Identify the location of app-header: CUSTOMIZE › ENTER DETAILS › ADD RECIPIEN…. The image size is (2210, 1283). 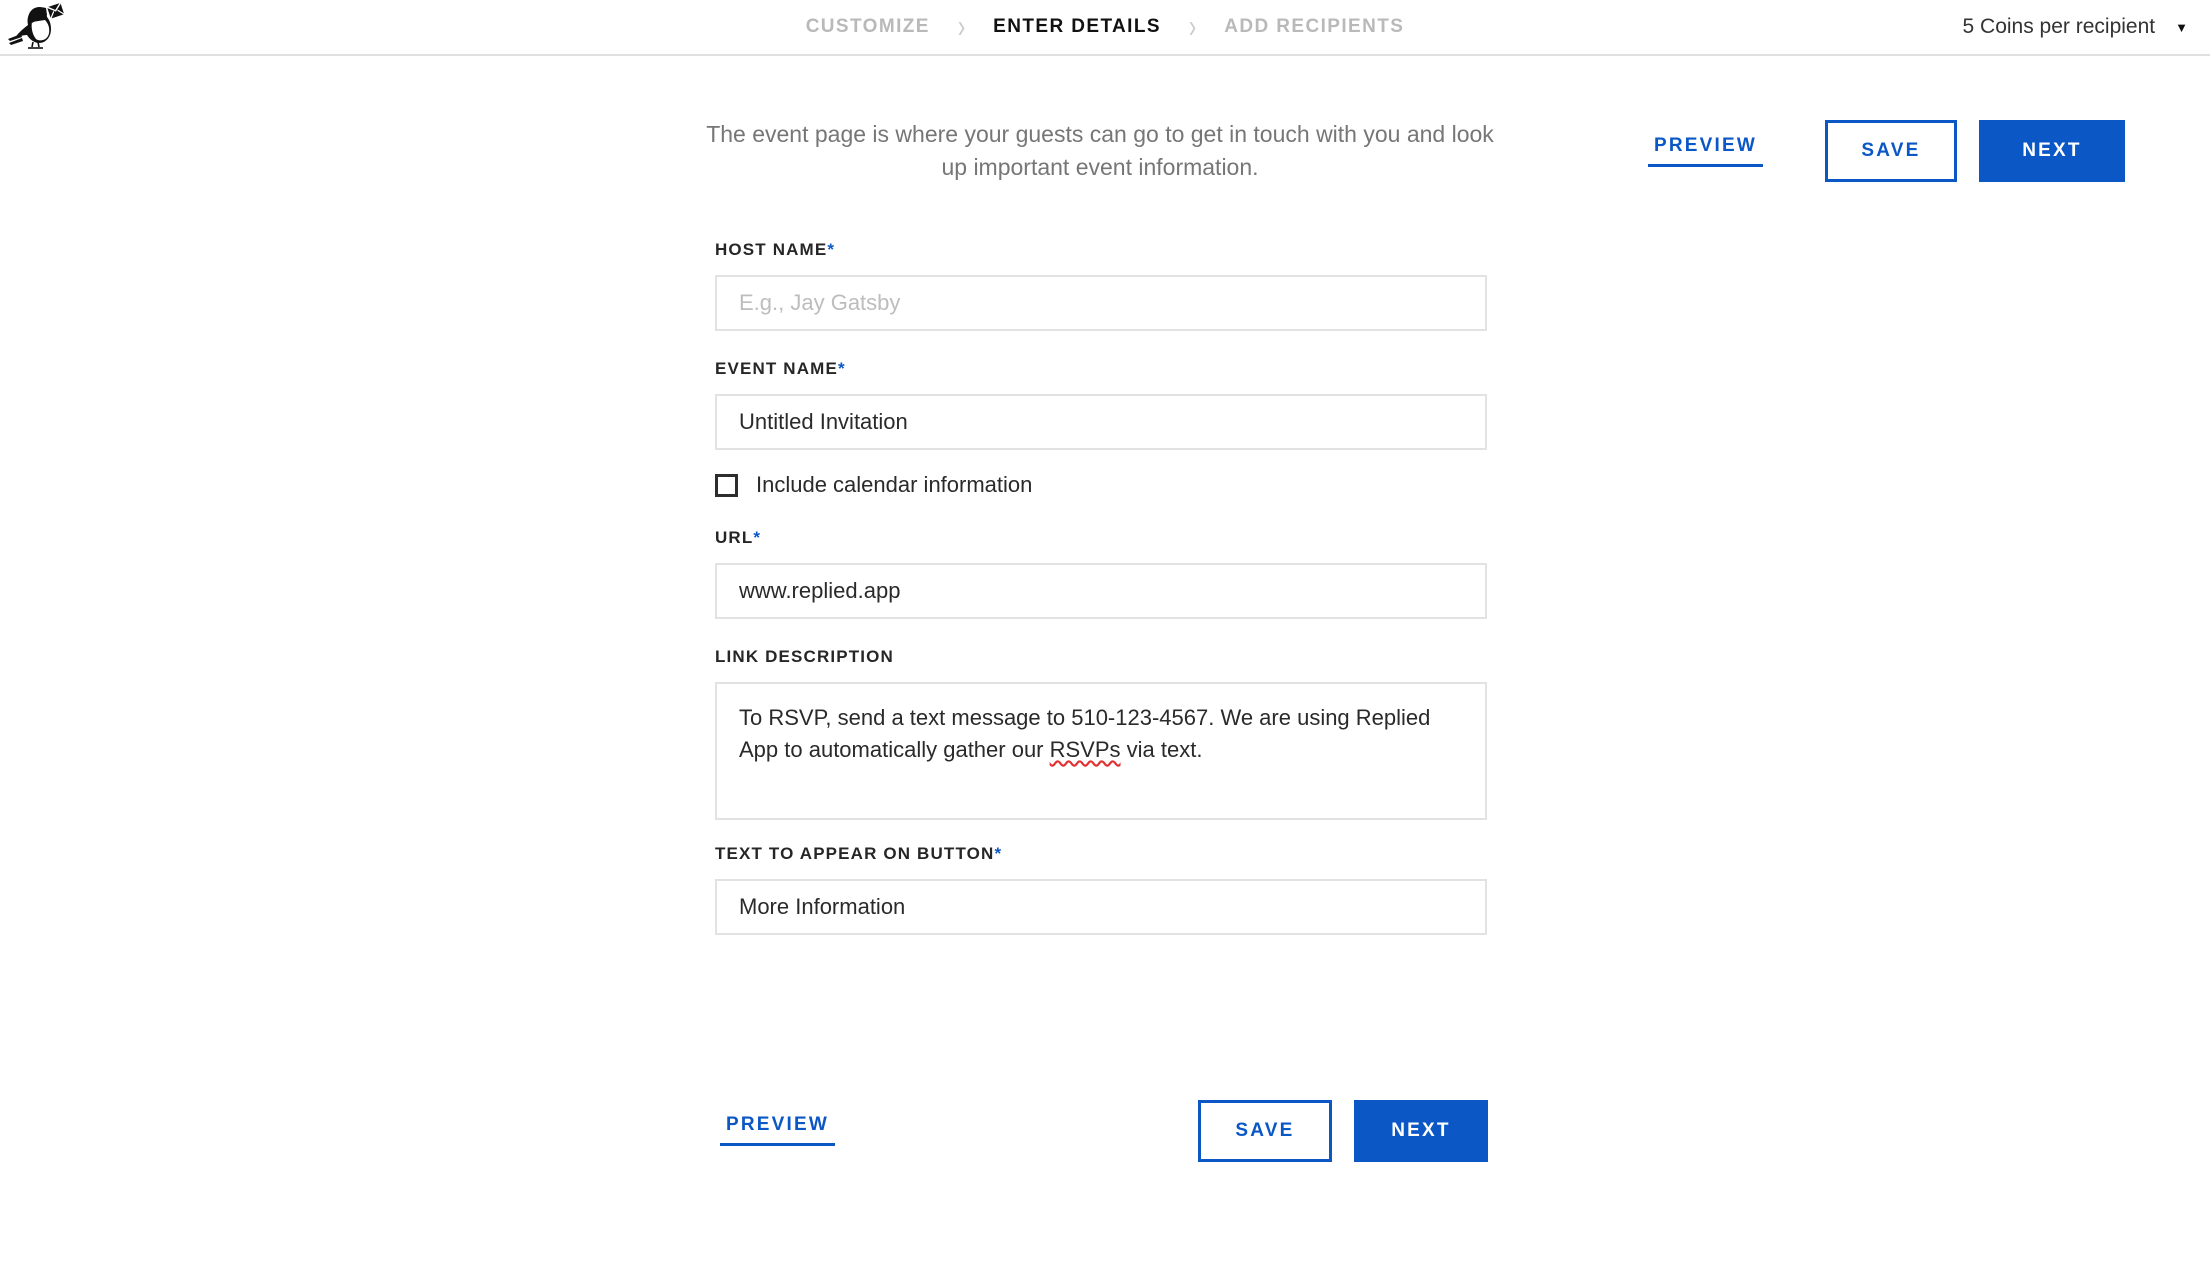
(1105, 28).